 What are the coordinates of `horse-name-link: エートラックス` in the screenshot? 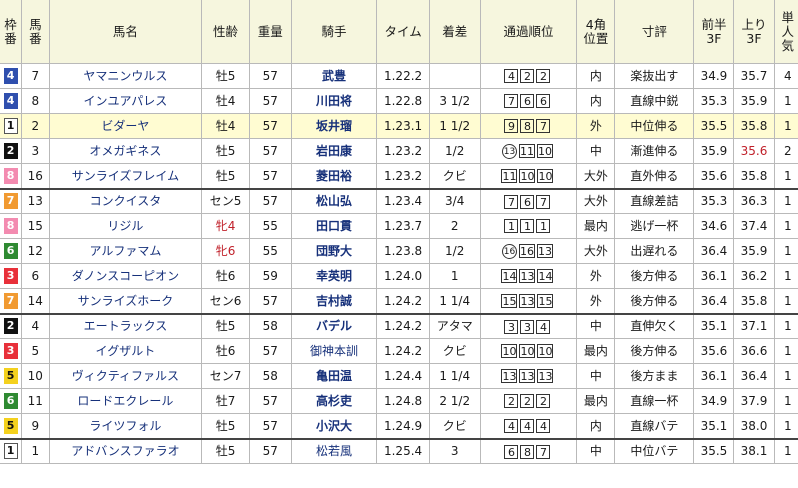 It's located at (125, 326).